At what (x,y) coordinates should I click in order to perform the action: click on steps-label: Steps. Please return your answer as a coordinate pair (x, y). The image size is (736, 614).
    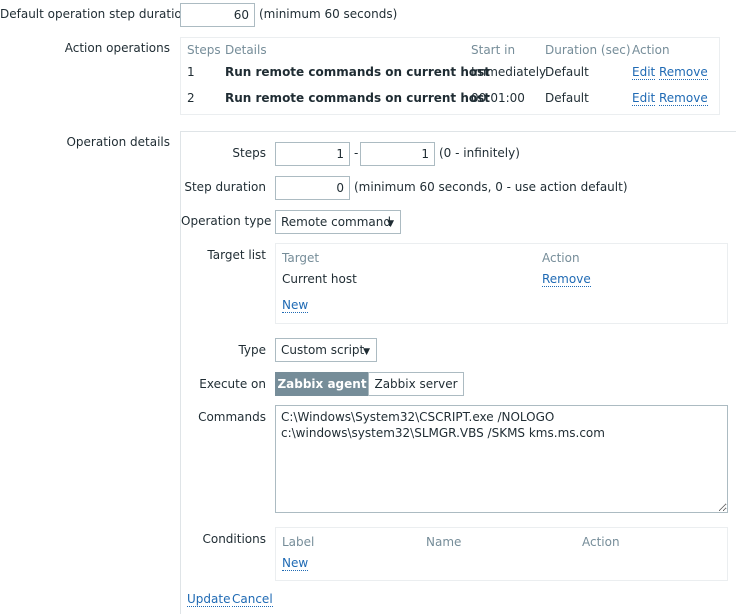
    Looking at the image, I should click on (249, 153).